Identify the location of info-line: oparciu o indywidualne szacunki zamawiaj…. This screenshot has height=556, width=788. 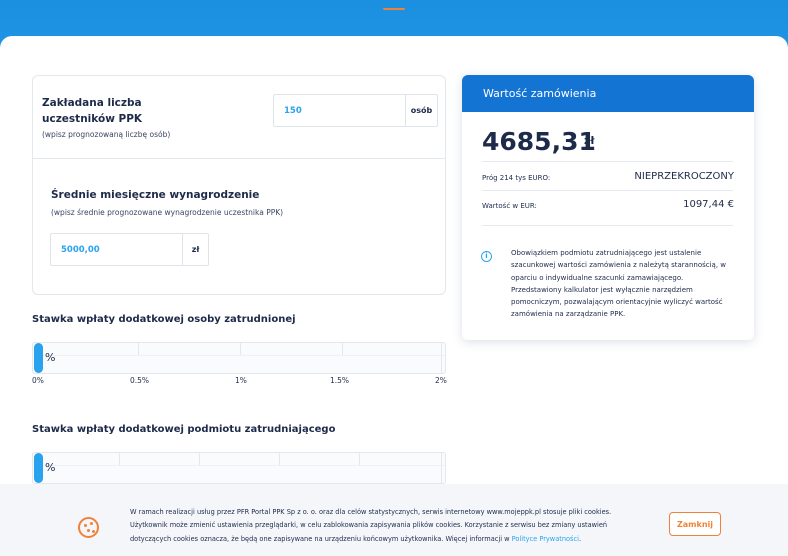
(597, 277).